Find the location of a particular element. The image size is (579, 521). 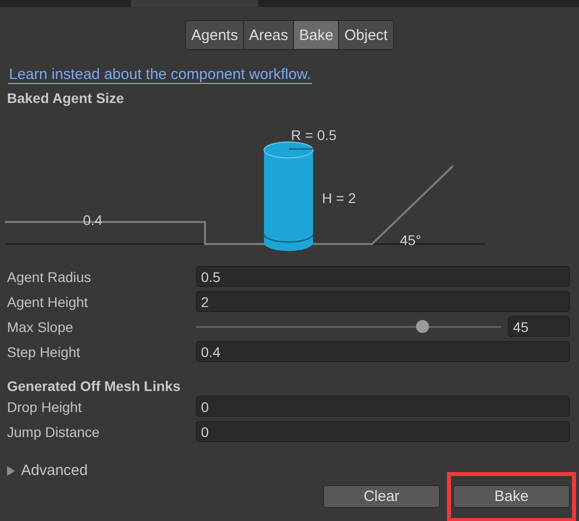

tab: Agents is located at coordinates (214, 35).